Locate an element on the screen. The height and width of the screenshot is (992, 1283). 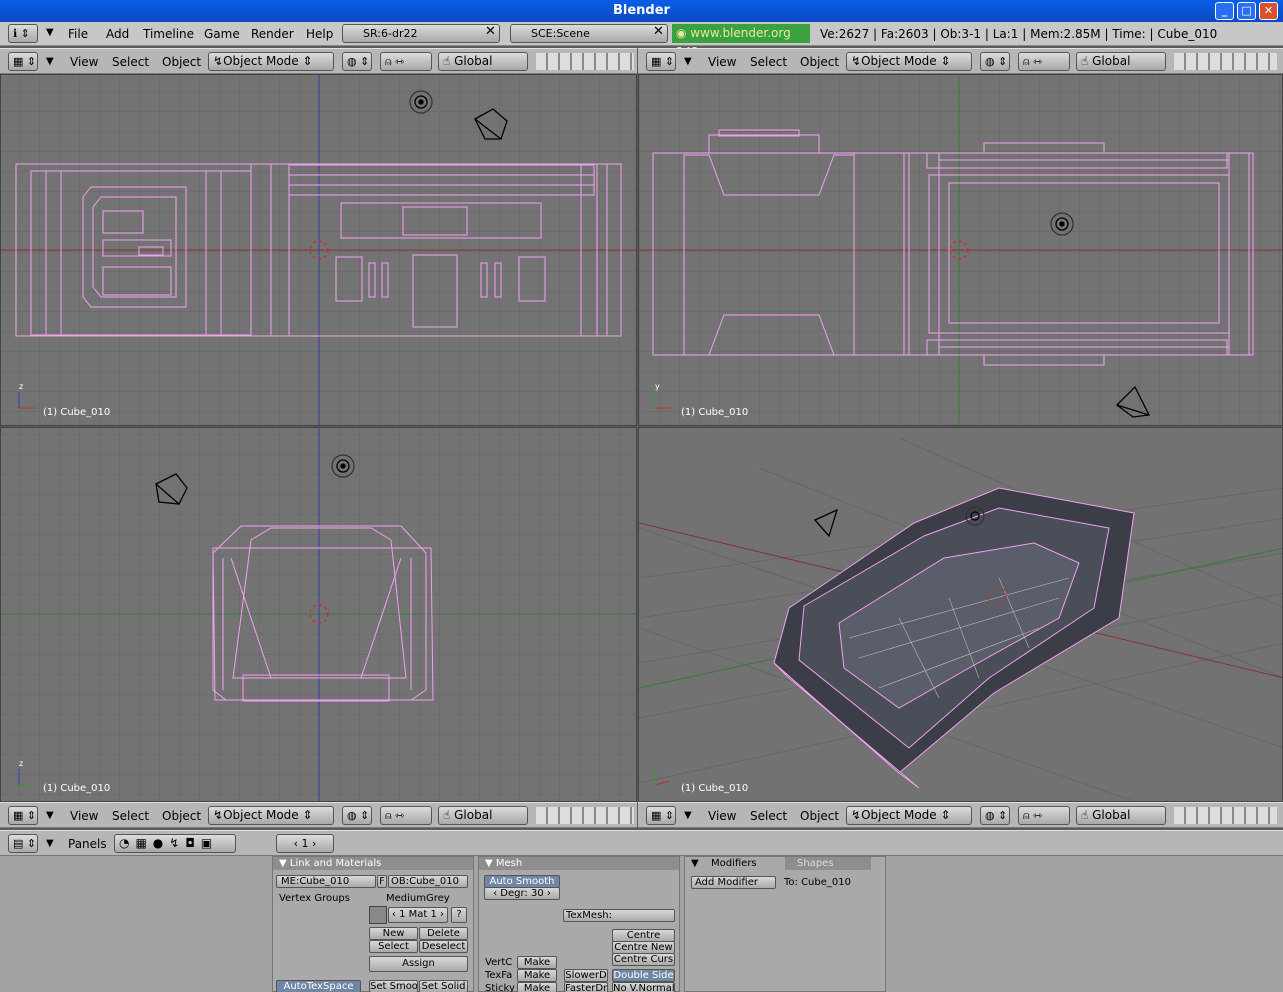
link-materials-title: Link and Materials is located at coordinates (335, 863).